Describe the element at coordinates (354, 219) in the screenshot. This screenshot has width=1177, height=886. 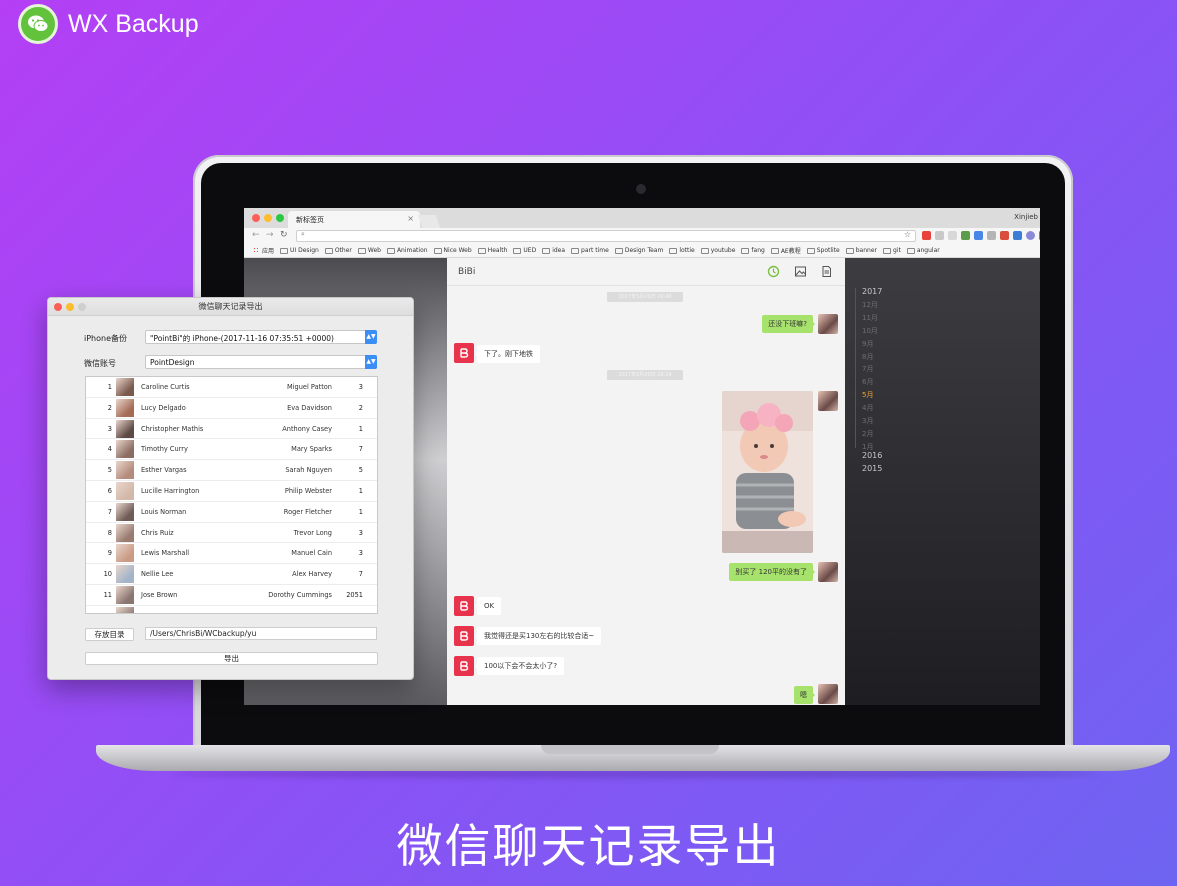
I see `browser-tab: 新标签页 ×` at that location.